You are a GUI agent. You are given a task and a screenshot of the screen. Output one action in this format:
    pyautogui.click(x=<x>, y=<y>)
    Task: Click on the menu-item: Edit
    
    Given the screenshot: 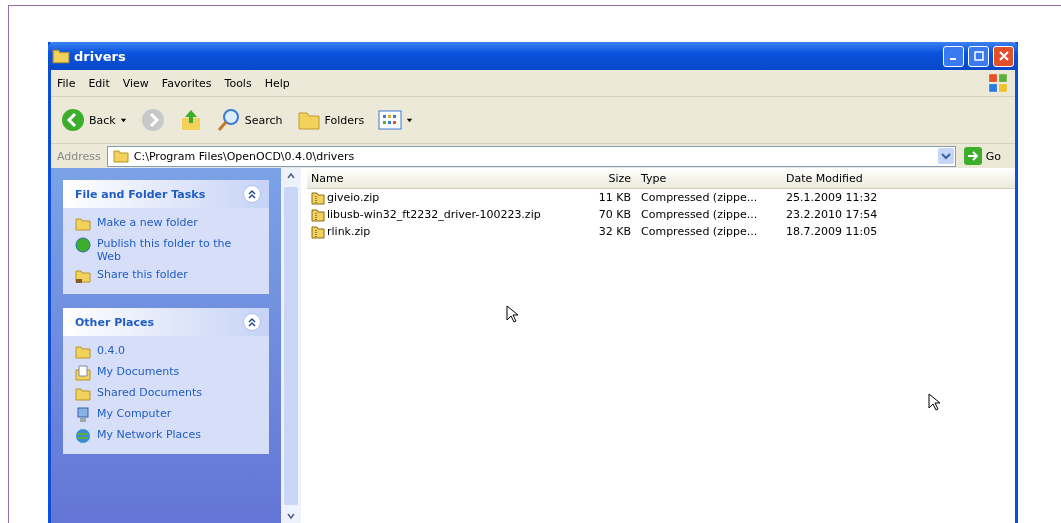 What is the action you would take?
    pyautogui.click(x=99, y=83)
    